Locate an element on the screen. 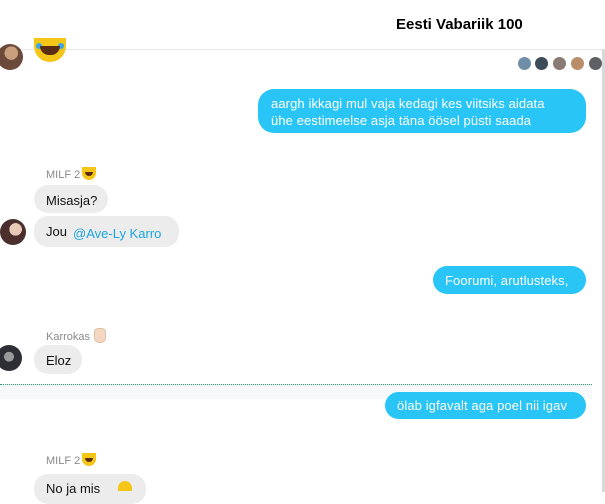 This screenshot has width=605, height=504. outgoing-message: ölab igfavalt aga poel nii igav is located at coordinates (485, 405).